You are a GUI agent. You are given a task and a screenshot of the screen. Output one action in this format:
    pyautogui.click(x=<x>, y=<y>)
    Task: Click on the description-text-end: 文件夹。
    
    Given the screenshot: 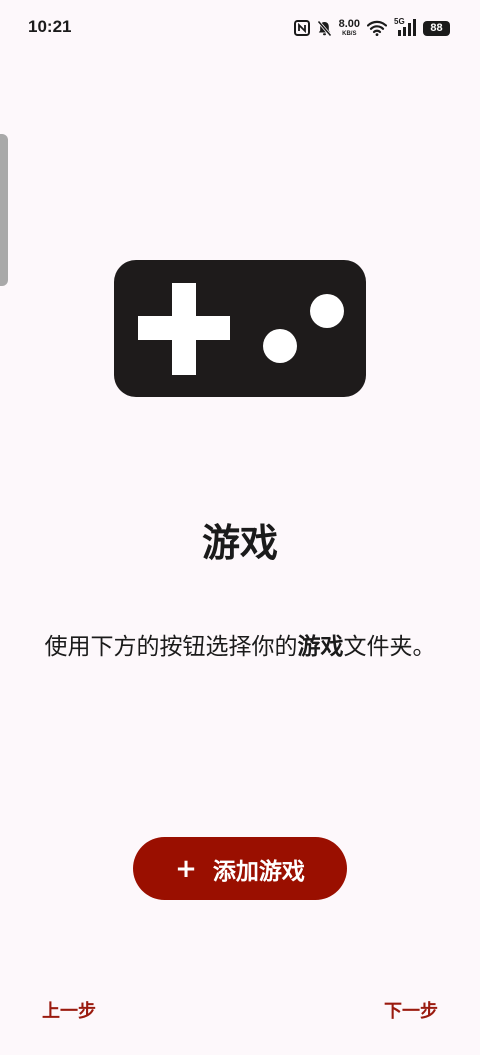 What is the action you would take?
    pyautogui.click(x=389, y=647)
    